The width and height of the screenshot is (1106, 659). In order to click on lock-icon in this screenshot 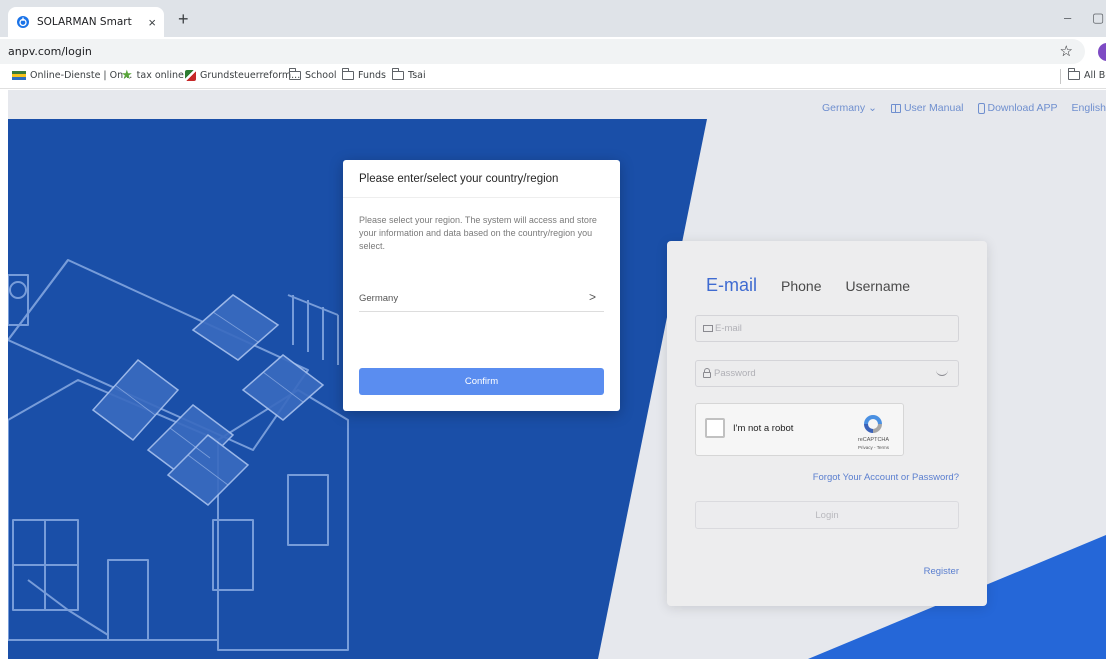, I will do `click(707, 373)`.